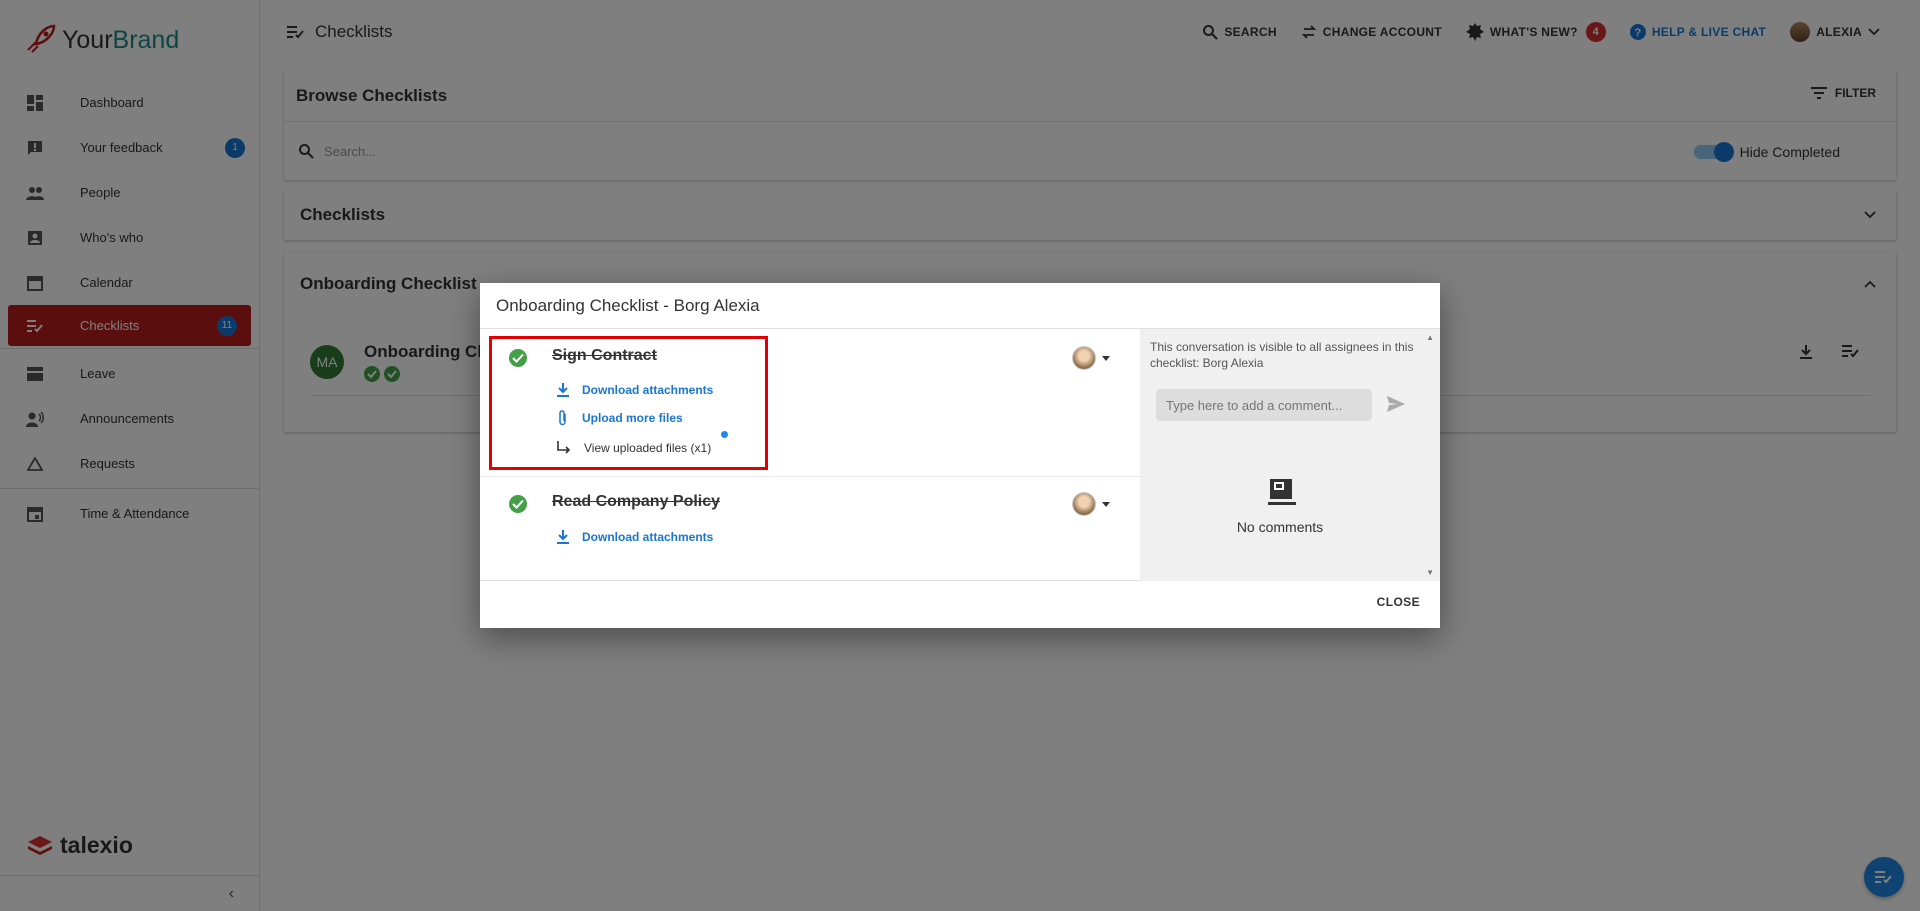  Describe the element at coordinates (1398, 602) in the screenshot. I see `close-button: CLOSE` at that location.